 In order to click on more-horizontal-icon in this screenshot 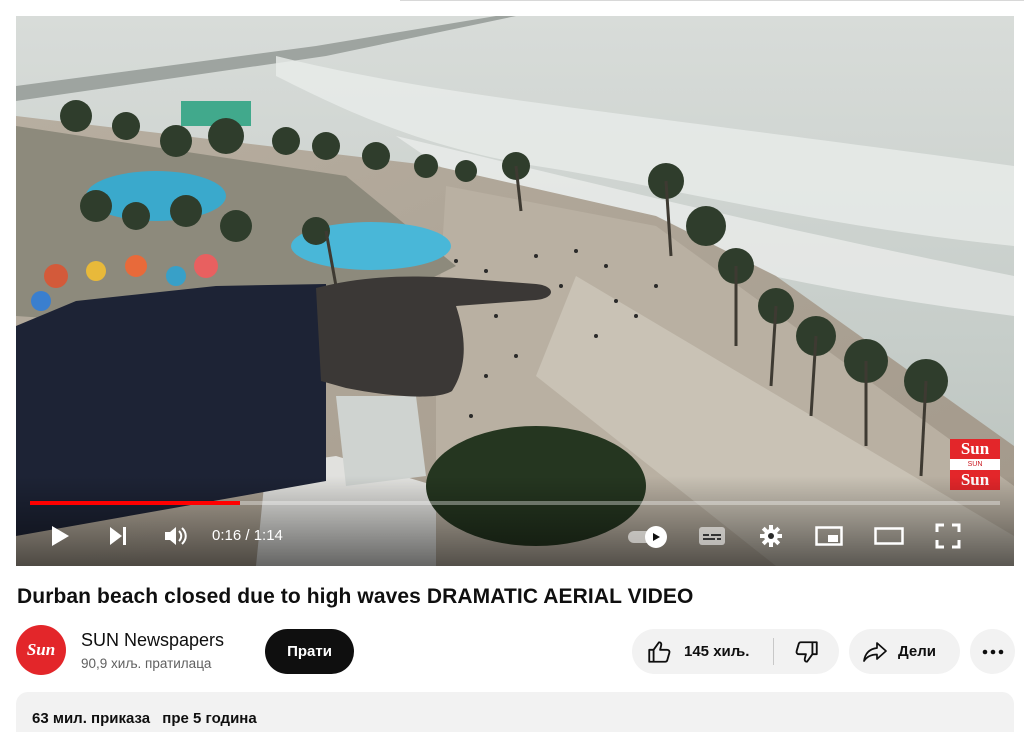, I will do `click(992, 651)`.